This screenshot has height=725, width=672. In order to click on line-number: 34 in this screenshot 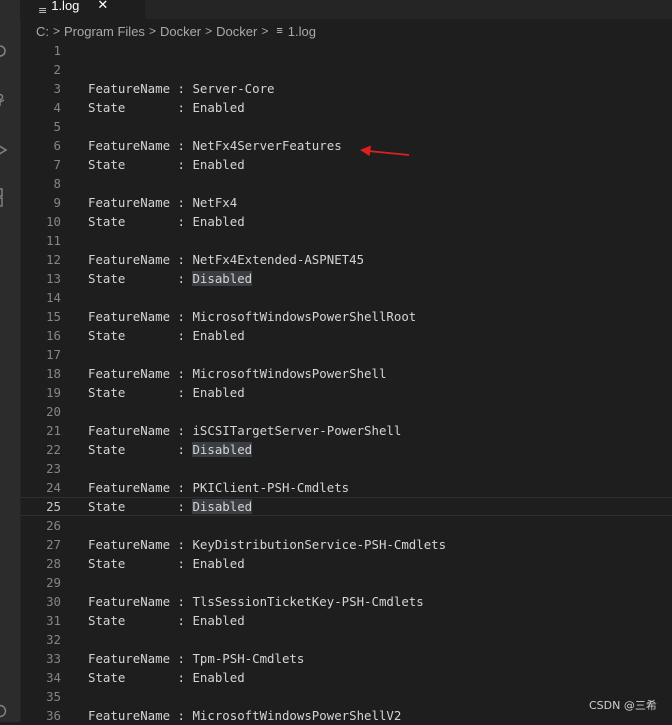, I will do `click(53, 677)`.